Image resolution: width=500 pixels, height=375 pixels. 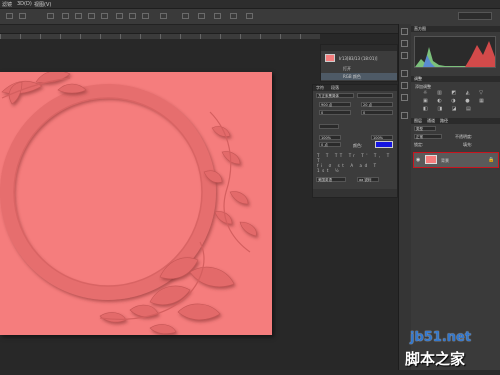 I want to click on align-top-icon, so click(x=119, y=16).